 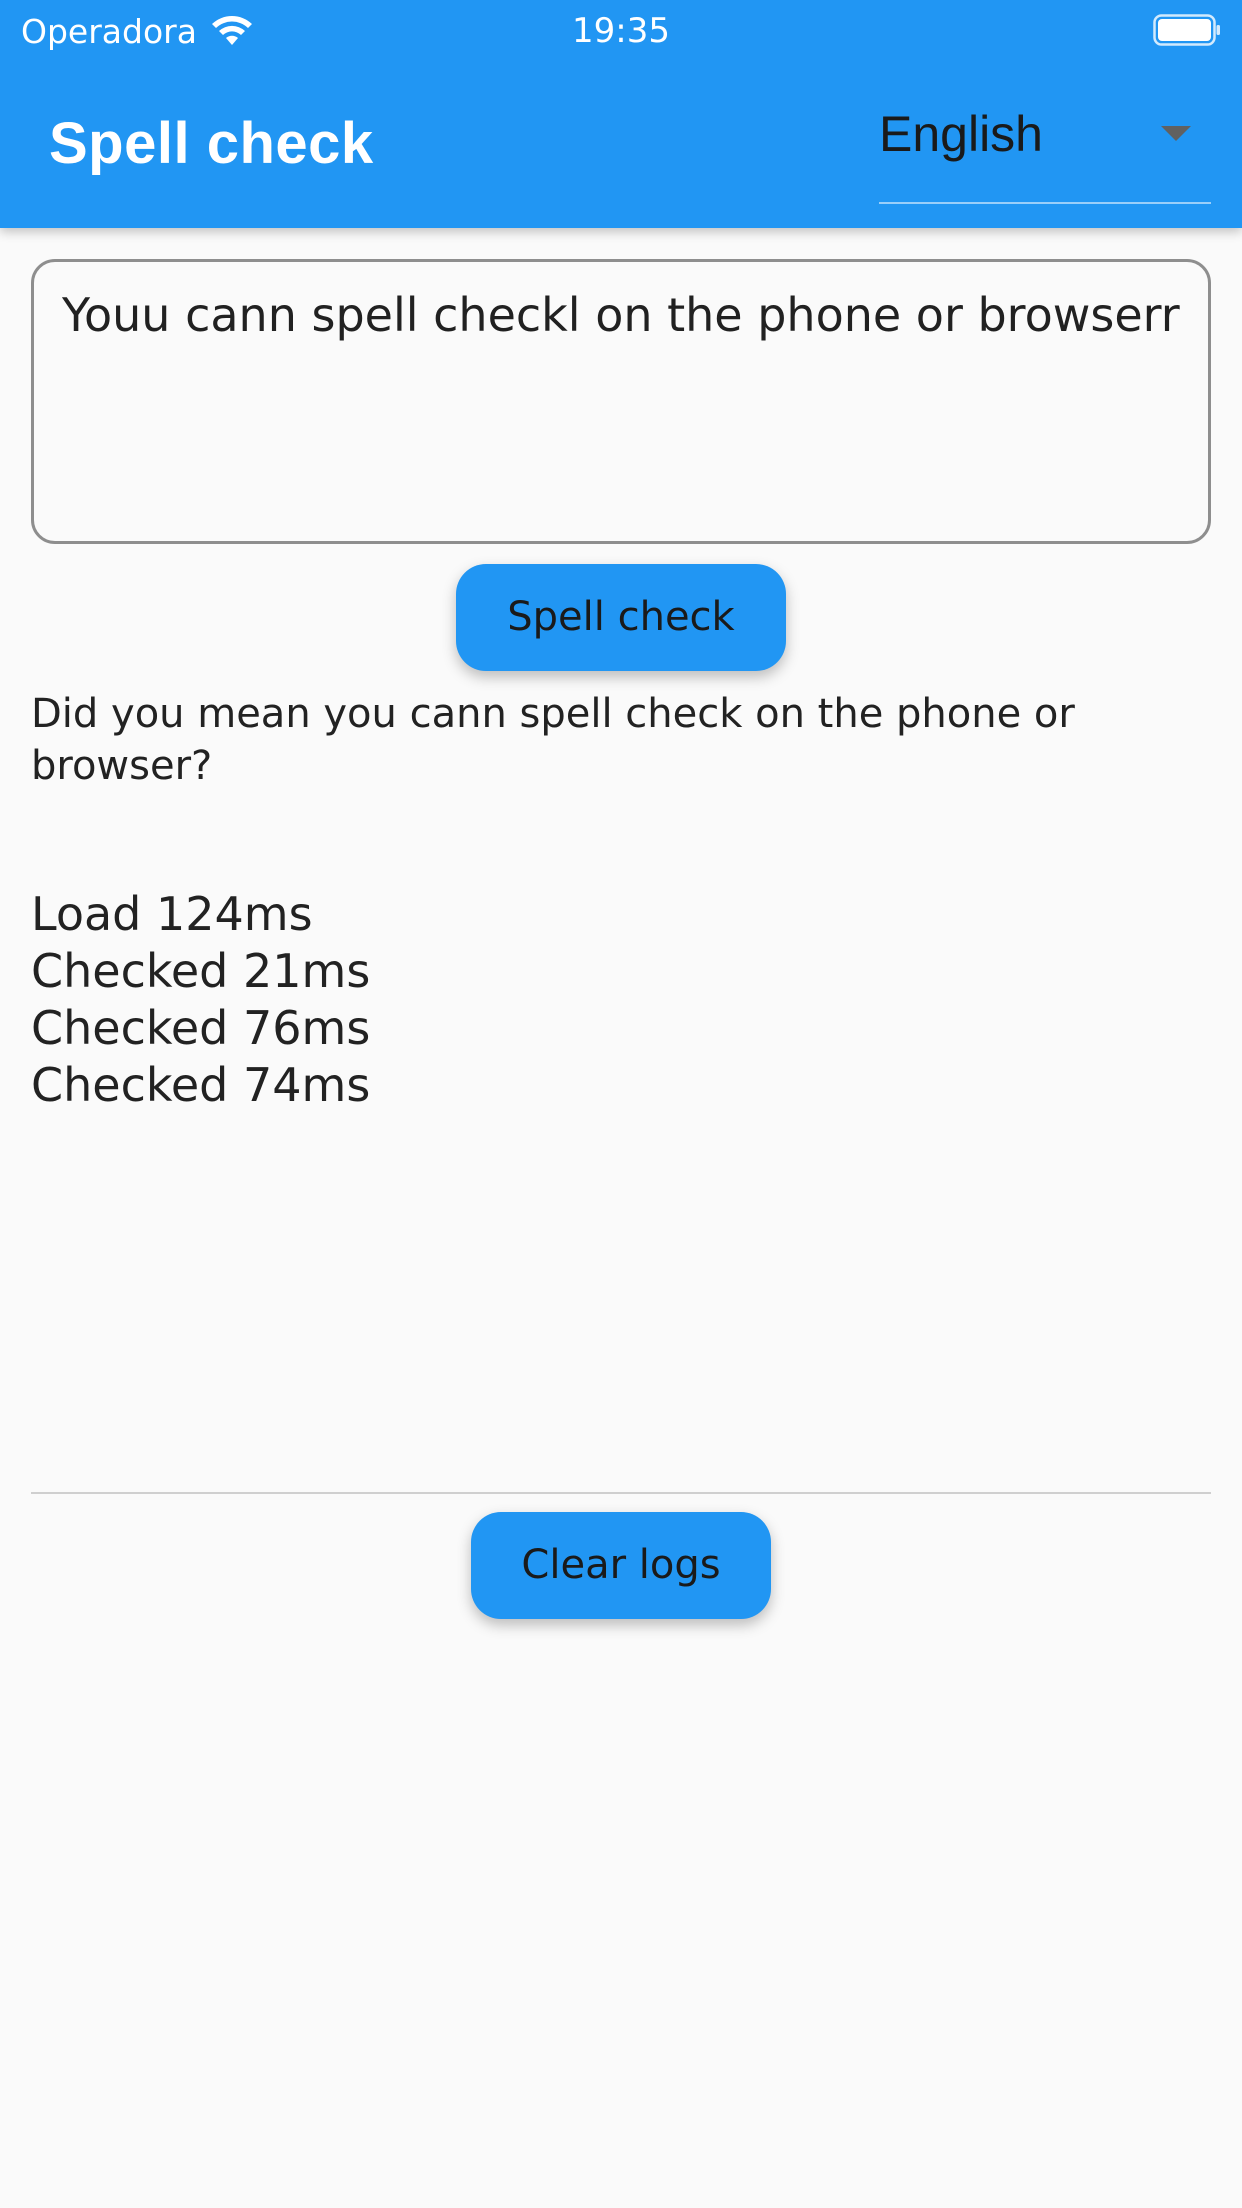 What do you see at coordinates (172, 914) in the screenshot?
I see `log-entry: Load 124ms` at bounding box center [172, 914].